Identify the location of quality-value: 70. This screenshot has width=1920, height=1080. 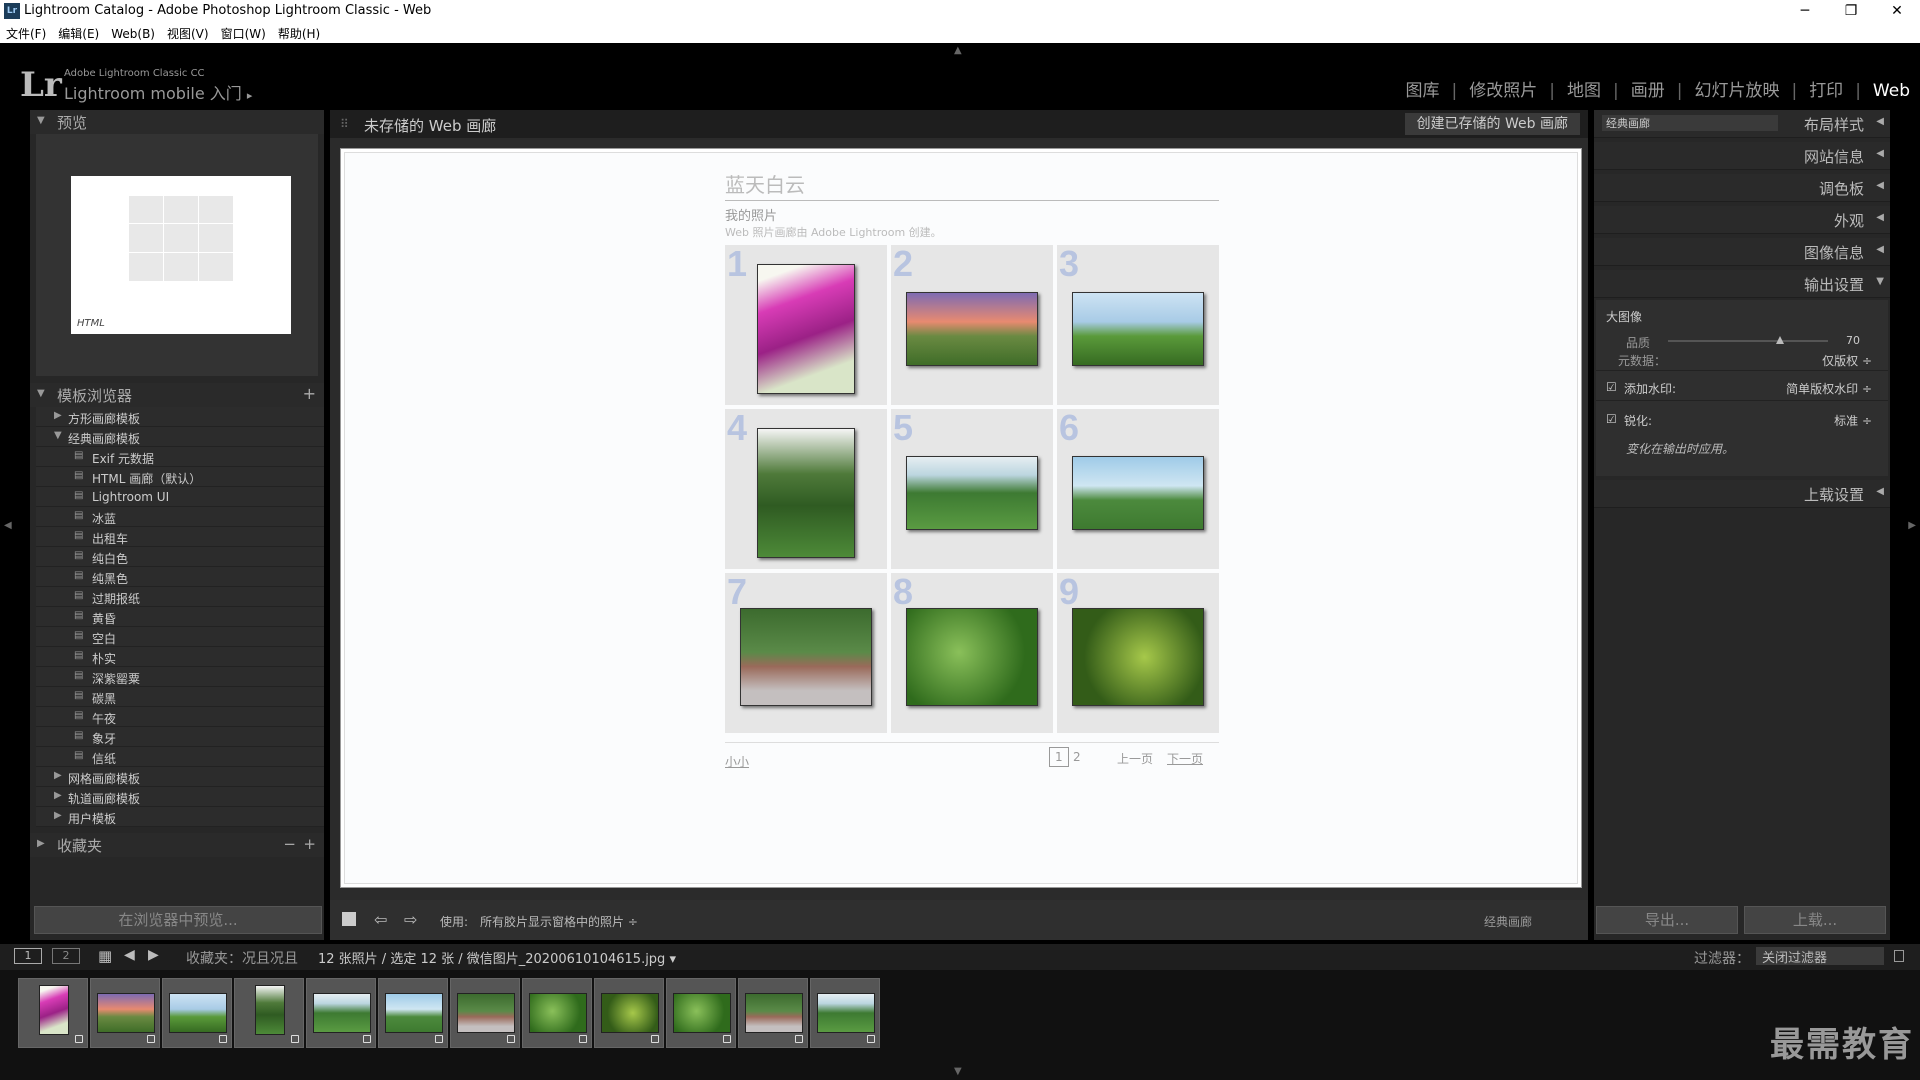
(1853, 340).